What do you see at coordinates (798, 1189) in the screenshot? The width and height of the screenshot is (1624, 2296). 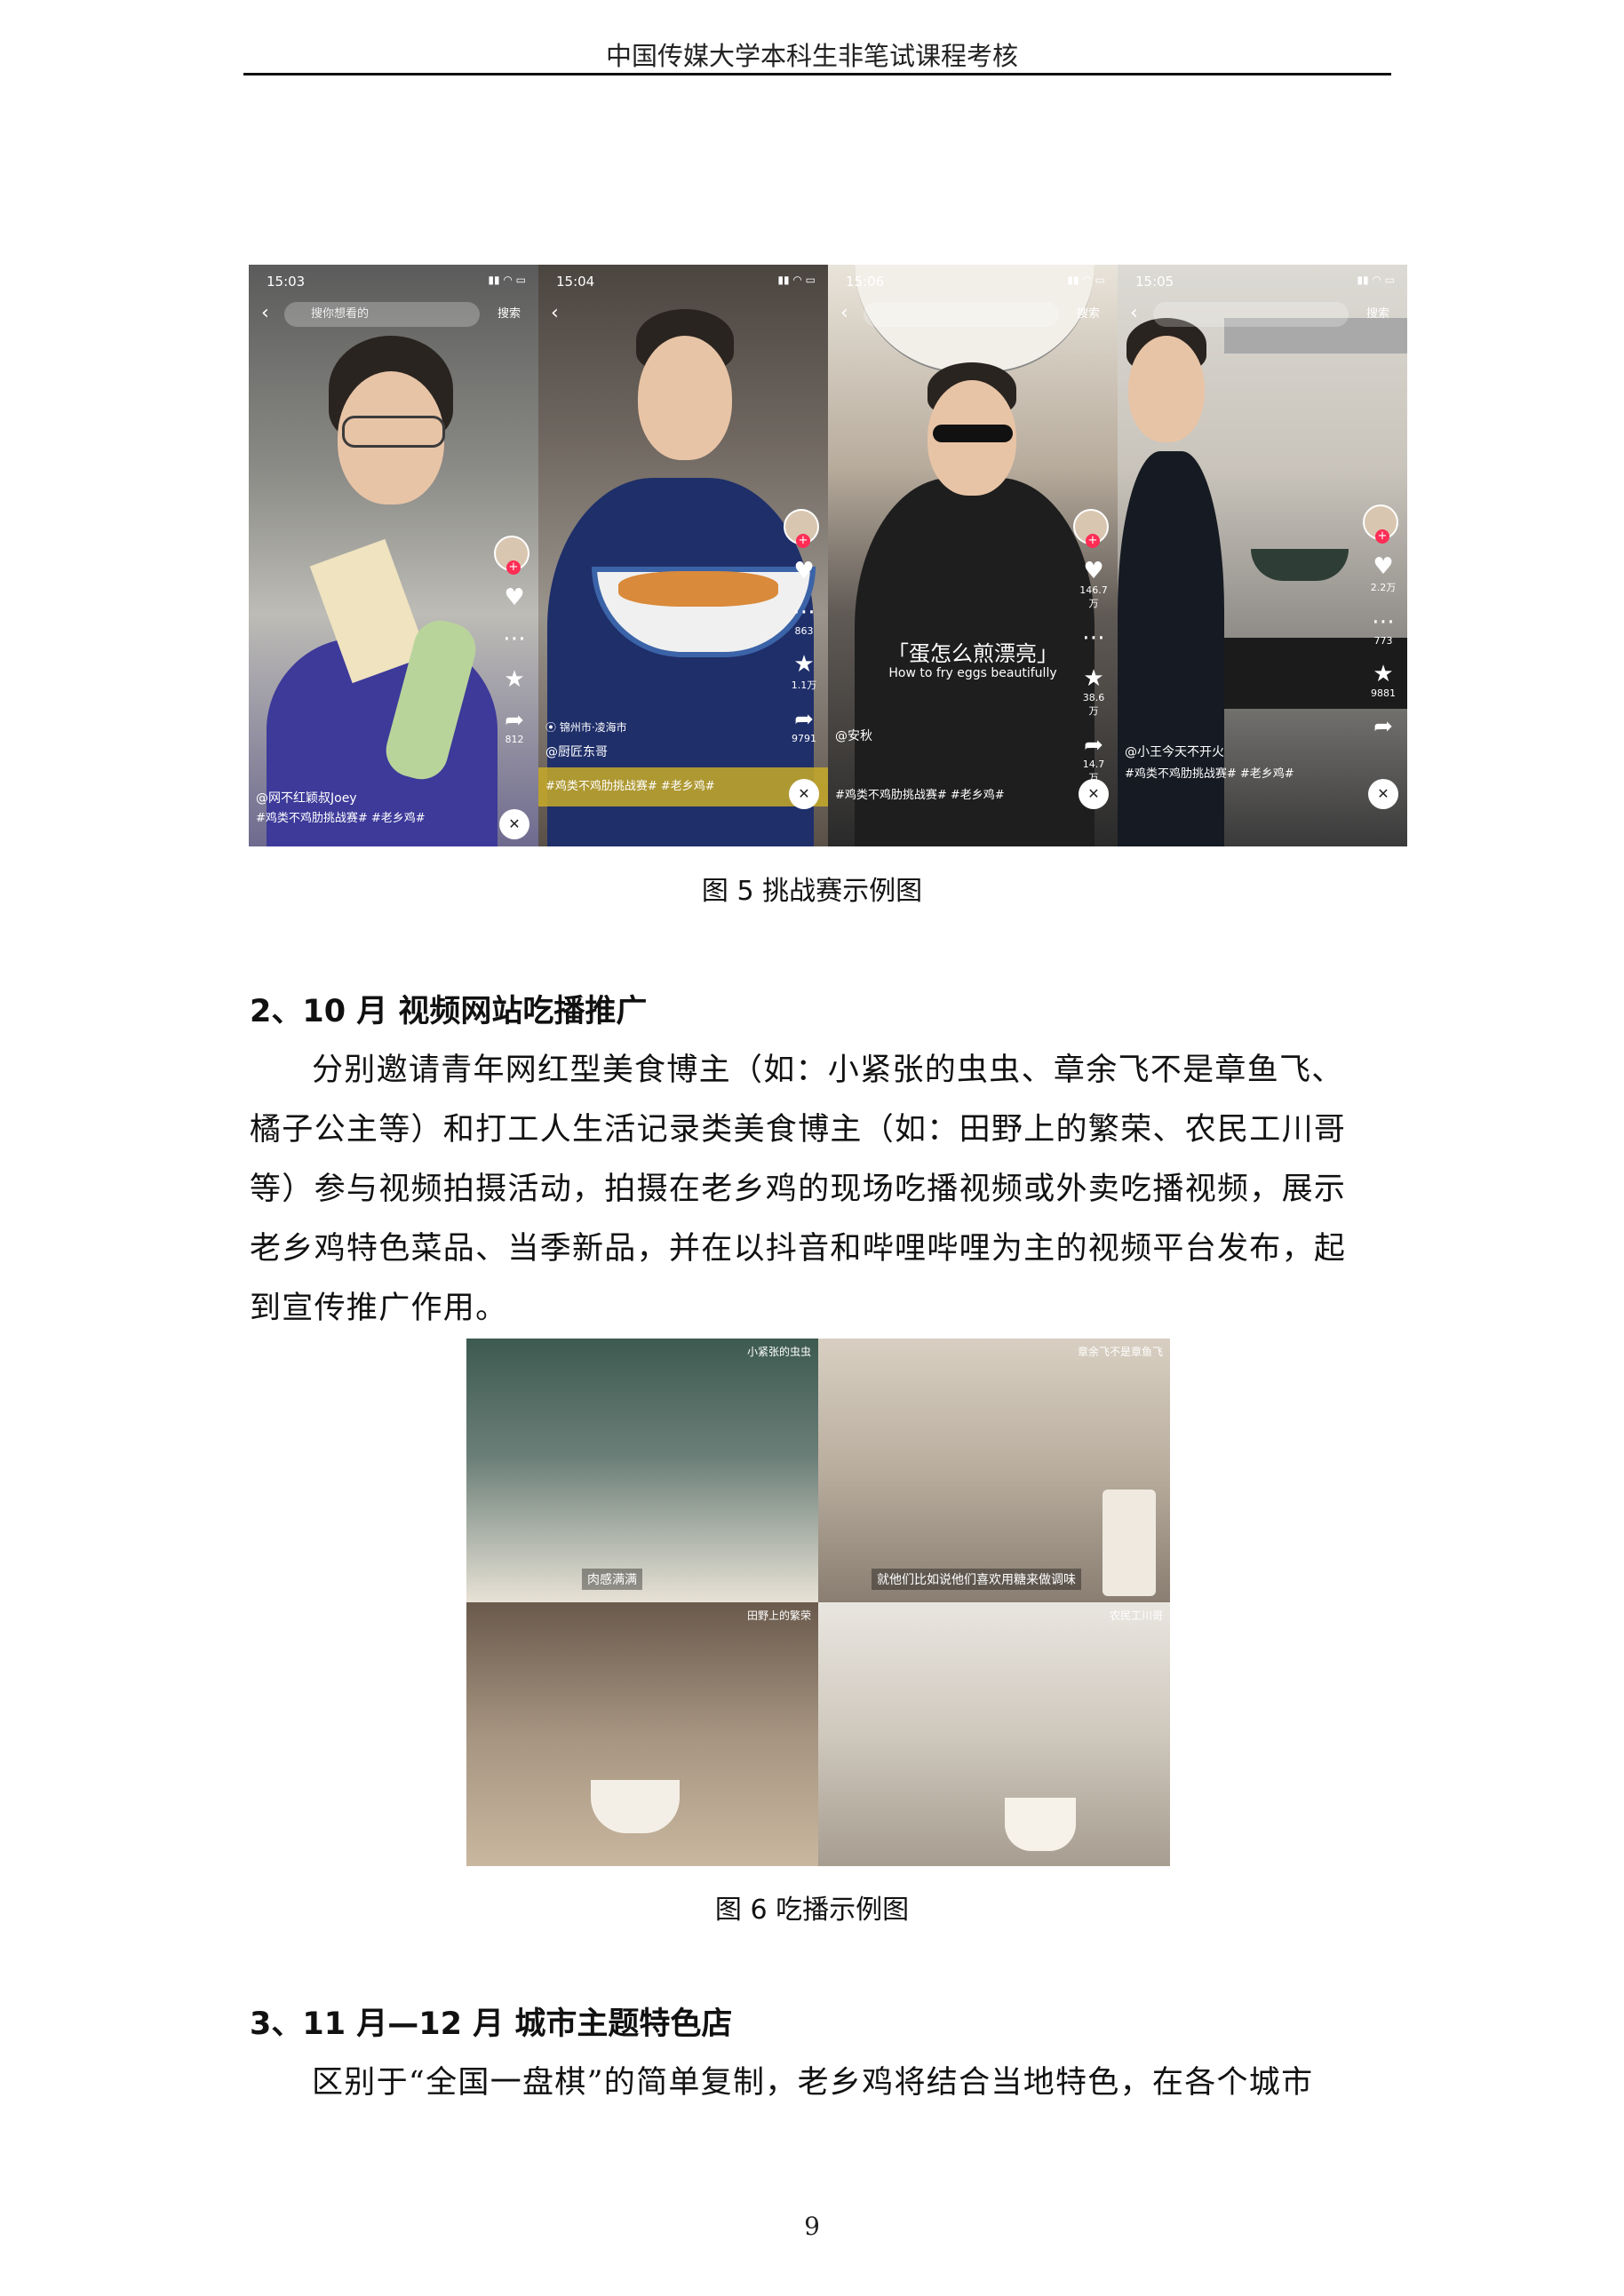 I see `paragraph-line-3: 等）参与视频拍摄活动，拍摄在老乡鸡的现场吃播视频或外卖吃播视频，展示` at bounding box center [798, 1189].